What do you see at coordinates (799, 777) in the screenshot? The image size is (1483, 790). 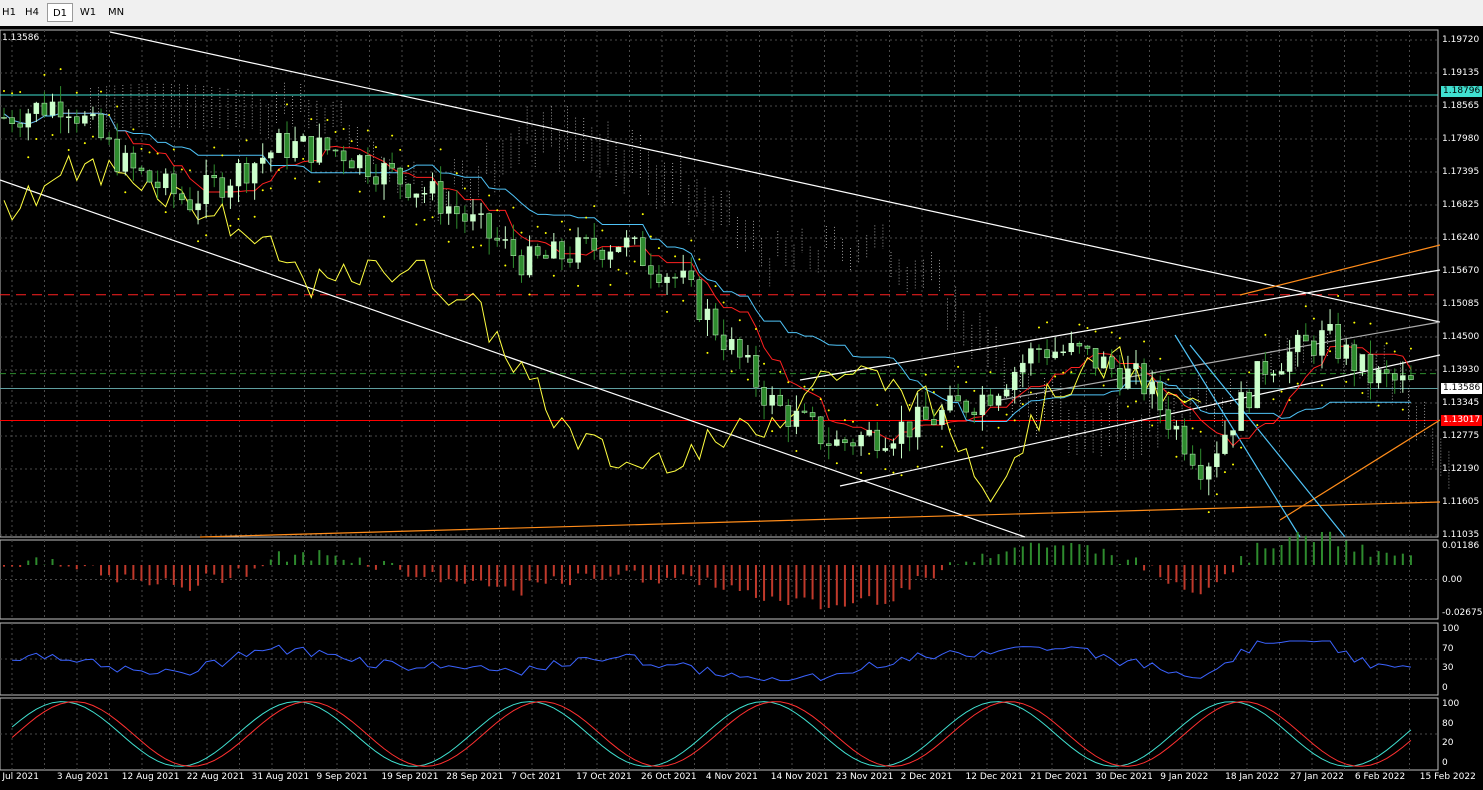 I see `date-axis-label: 14 Nov 2021` at bounding box center [799, 777].